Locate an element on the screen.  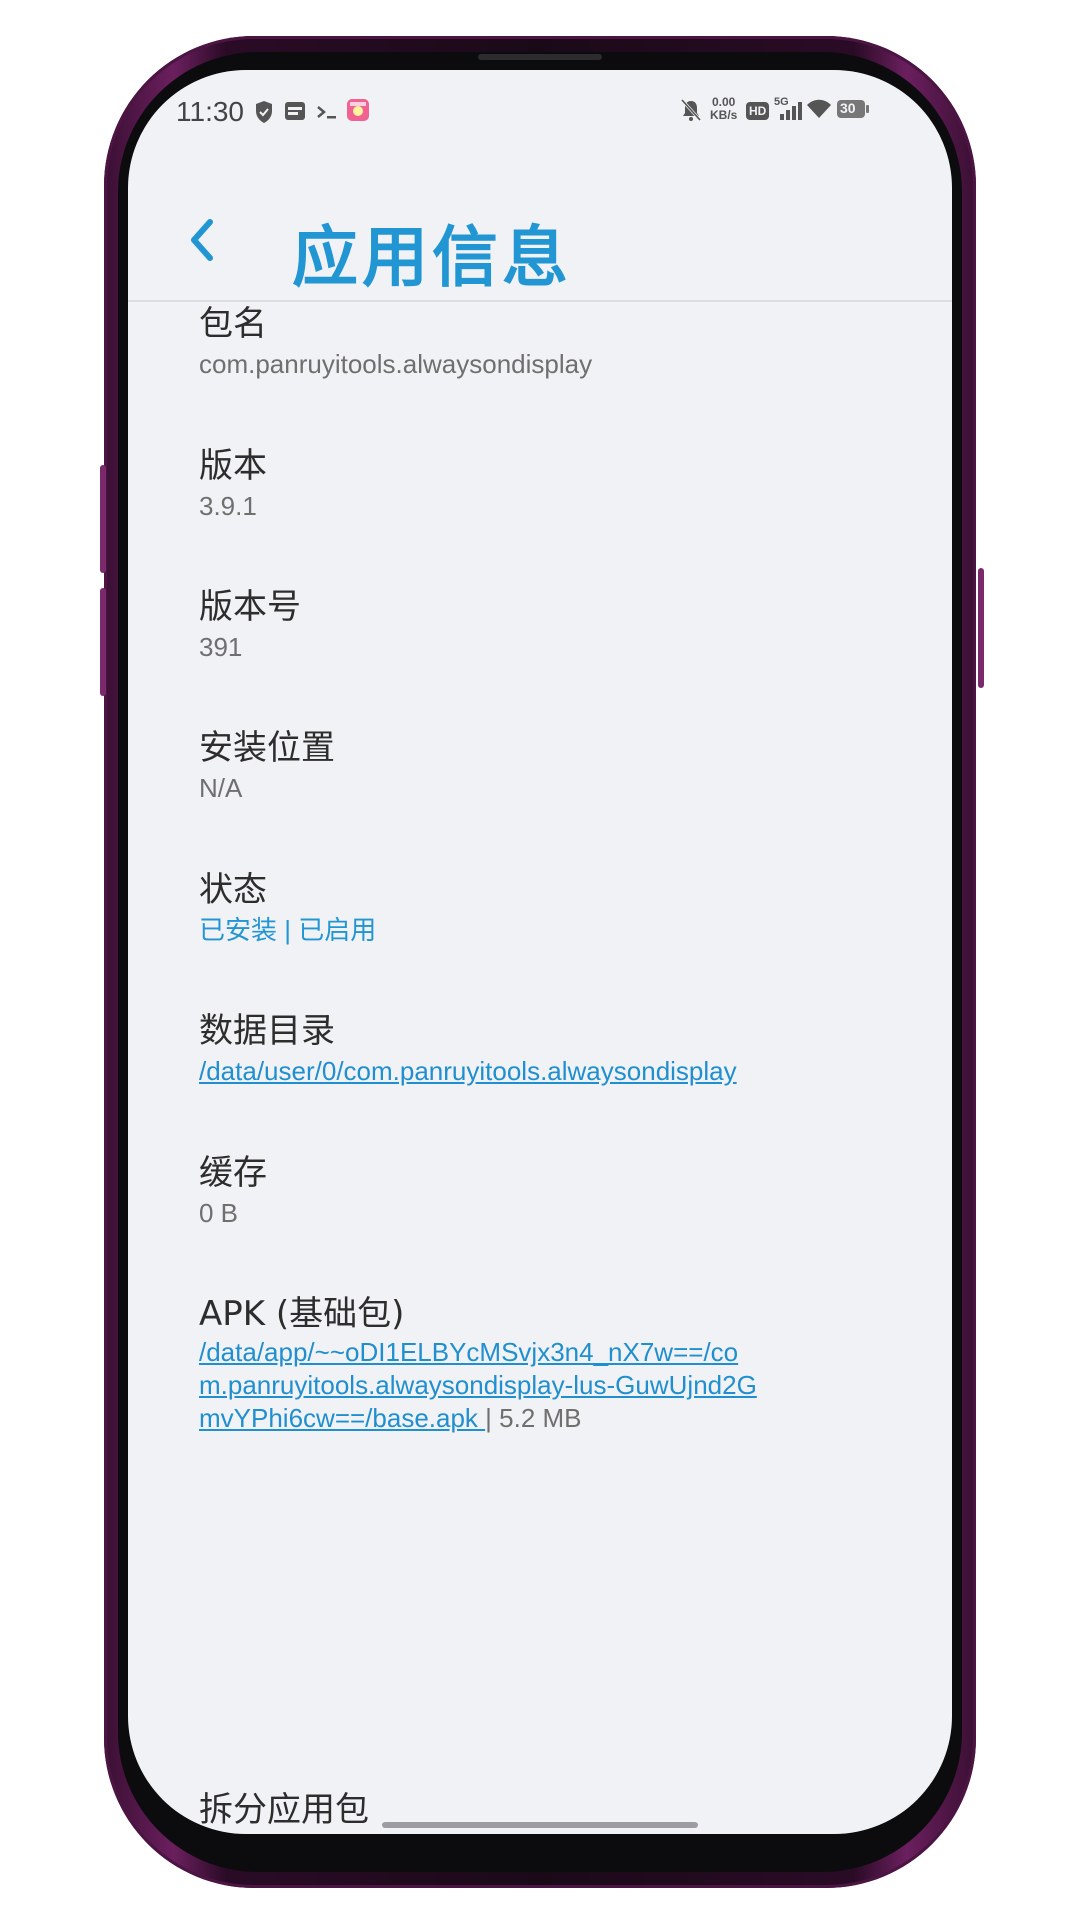
package-name-row: 包名 com.panruyitools.alwaysondisplay is located at coordinates (549, 341).